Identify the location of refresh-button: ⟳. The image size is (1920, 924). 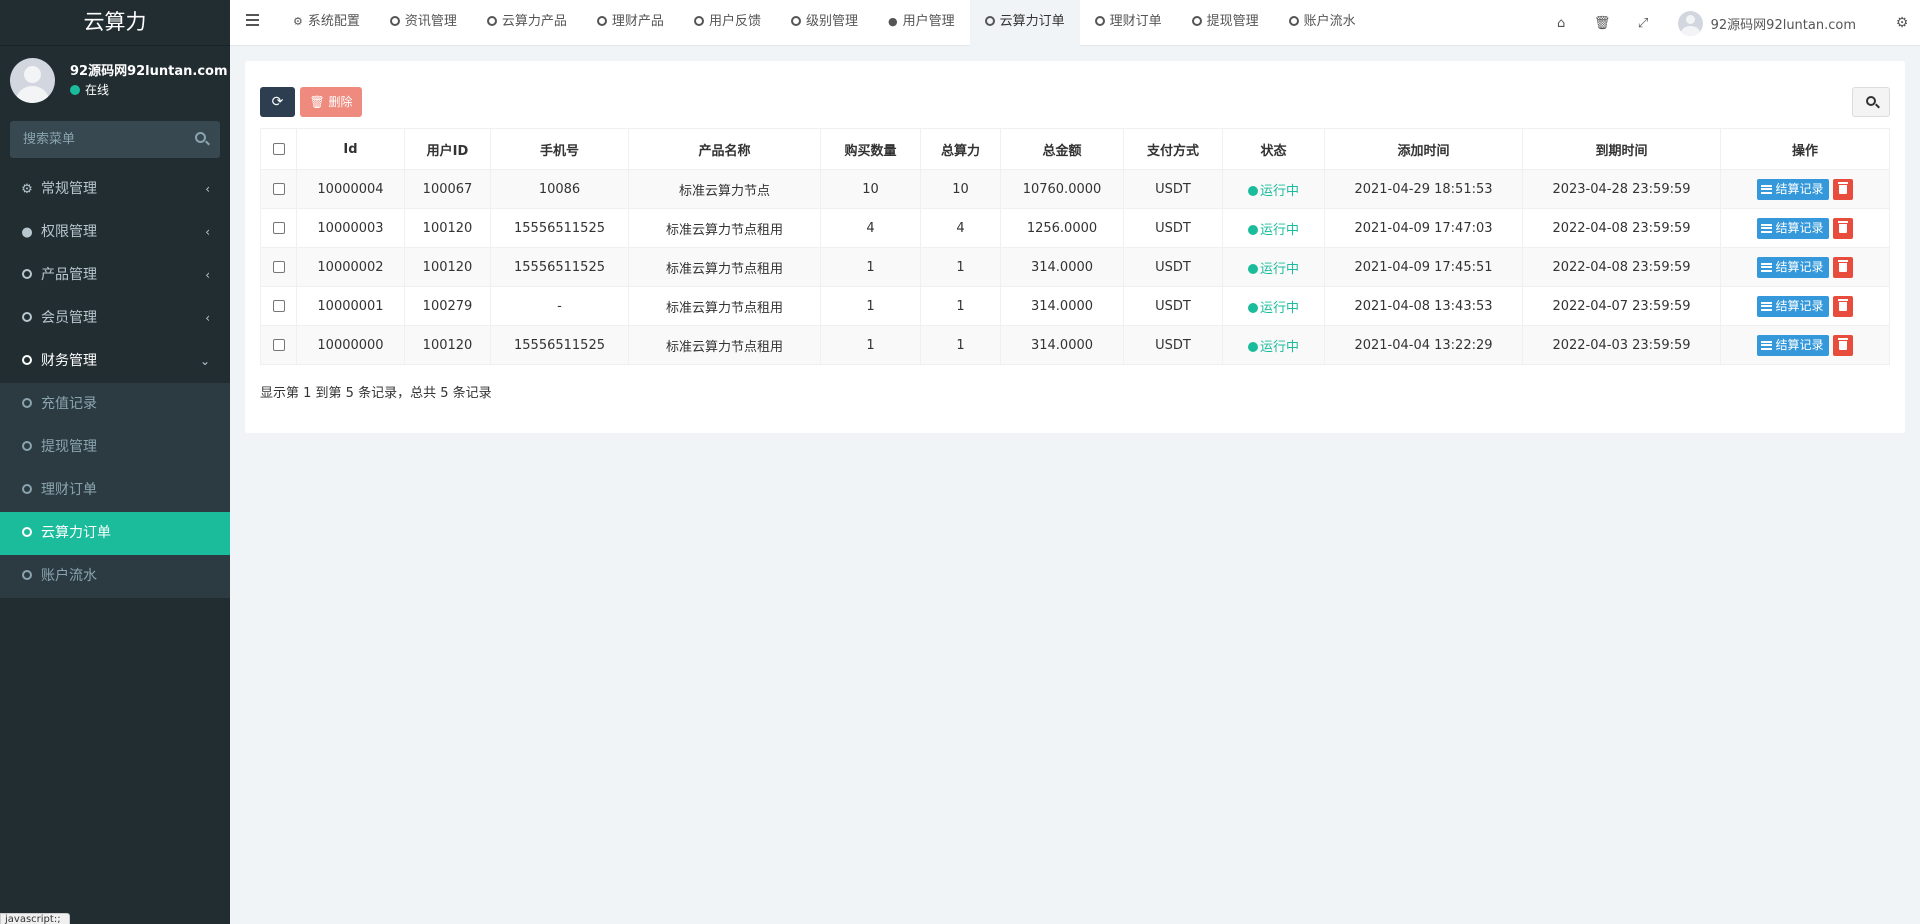
(277, 102).